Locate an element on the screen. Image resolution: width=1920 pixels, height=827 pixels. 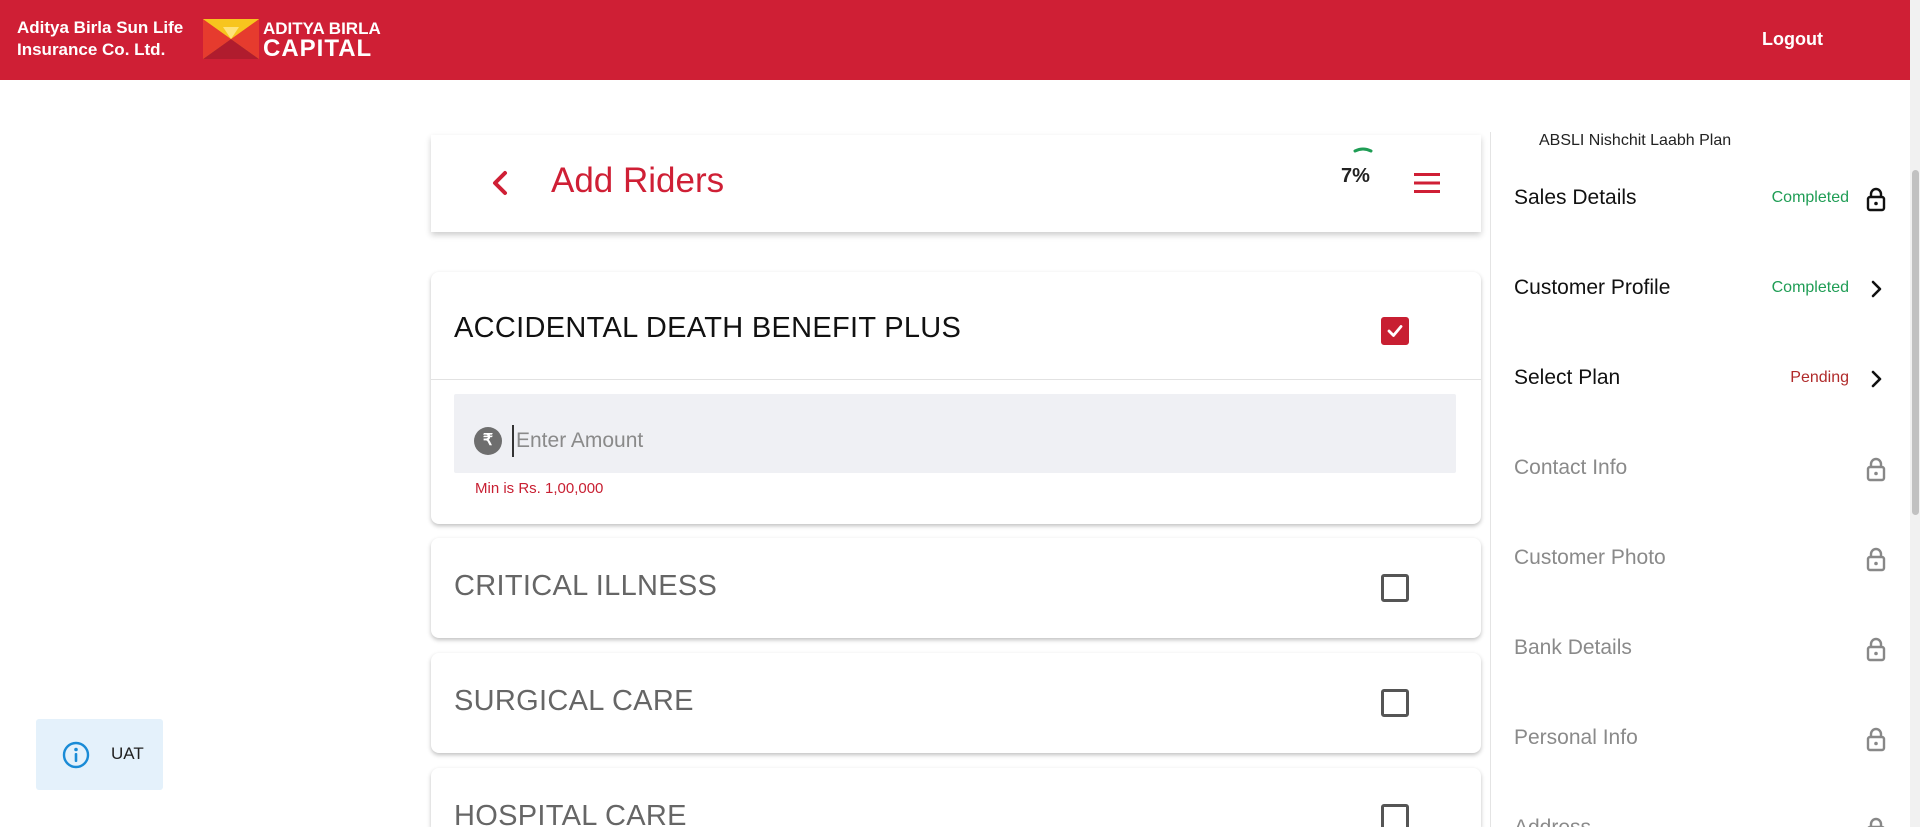
logout-button: Logout is located at coordinates (1792, 39).